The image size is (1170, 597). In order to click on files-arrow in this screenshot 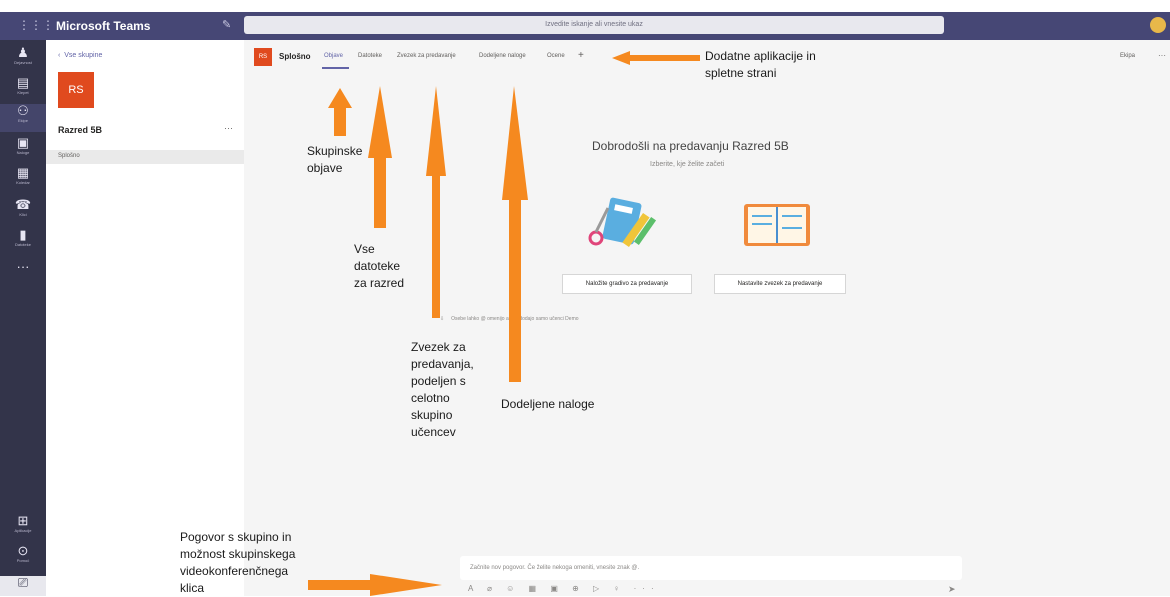, I will do `click(380, 157)`.